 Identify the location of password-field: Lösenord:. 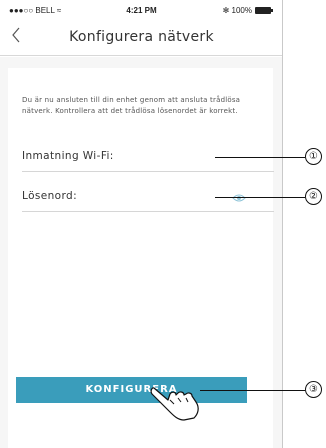
(49, 196).